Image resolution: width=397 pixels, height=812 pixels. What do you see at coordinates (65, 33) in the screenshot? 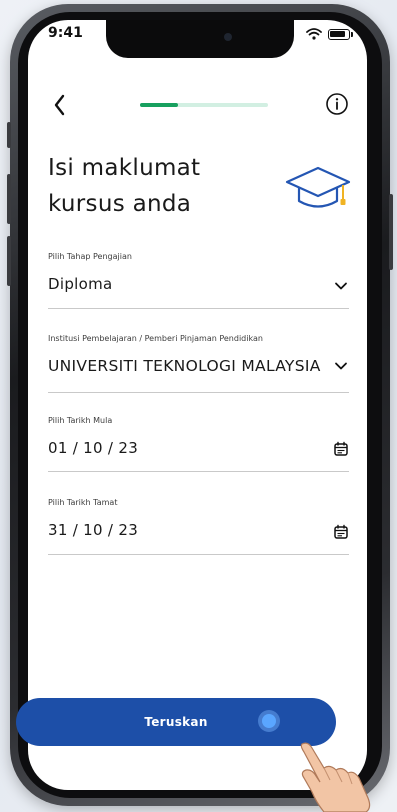
I see `status-time: 9:41` at bounding box center [65, 33].